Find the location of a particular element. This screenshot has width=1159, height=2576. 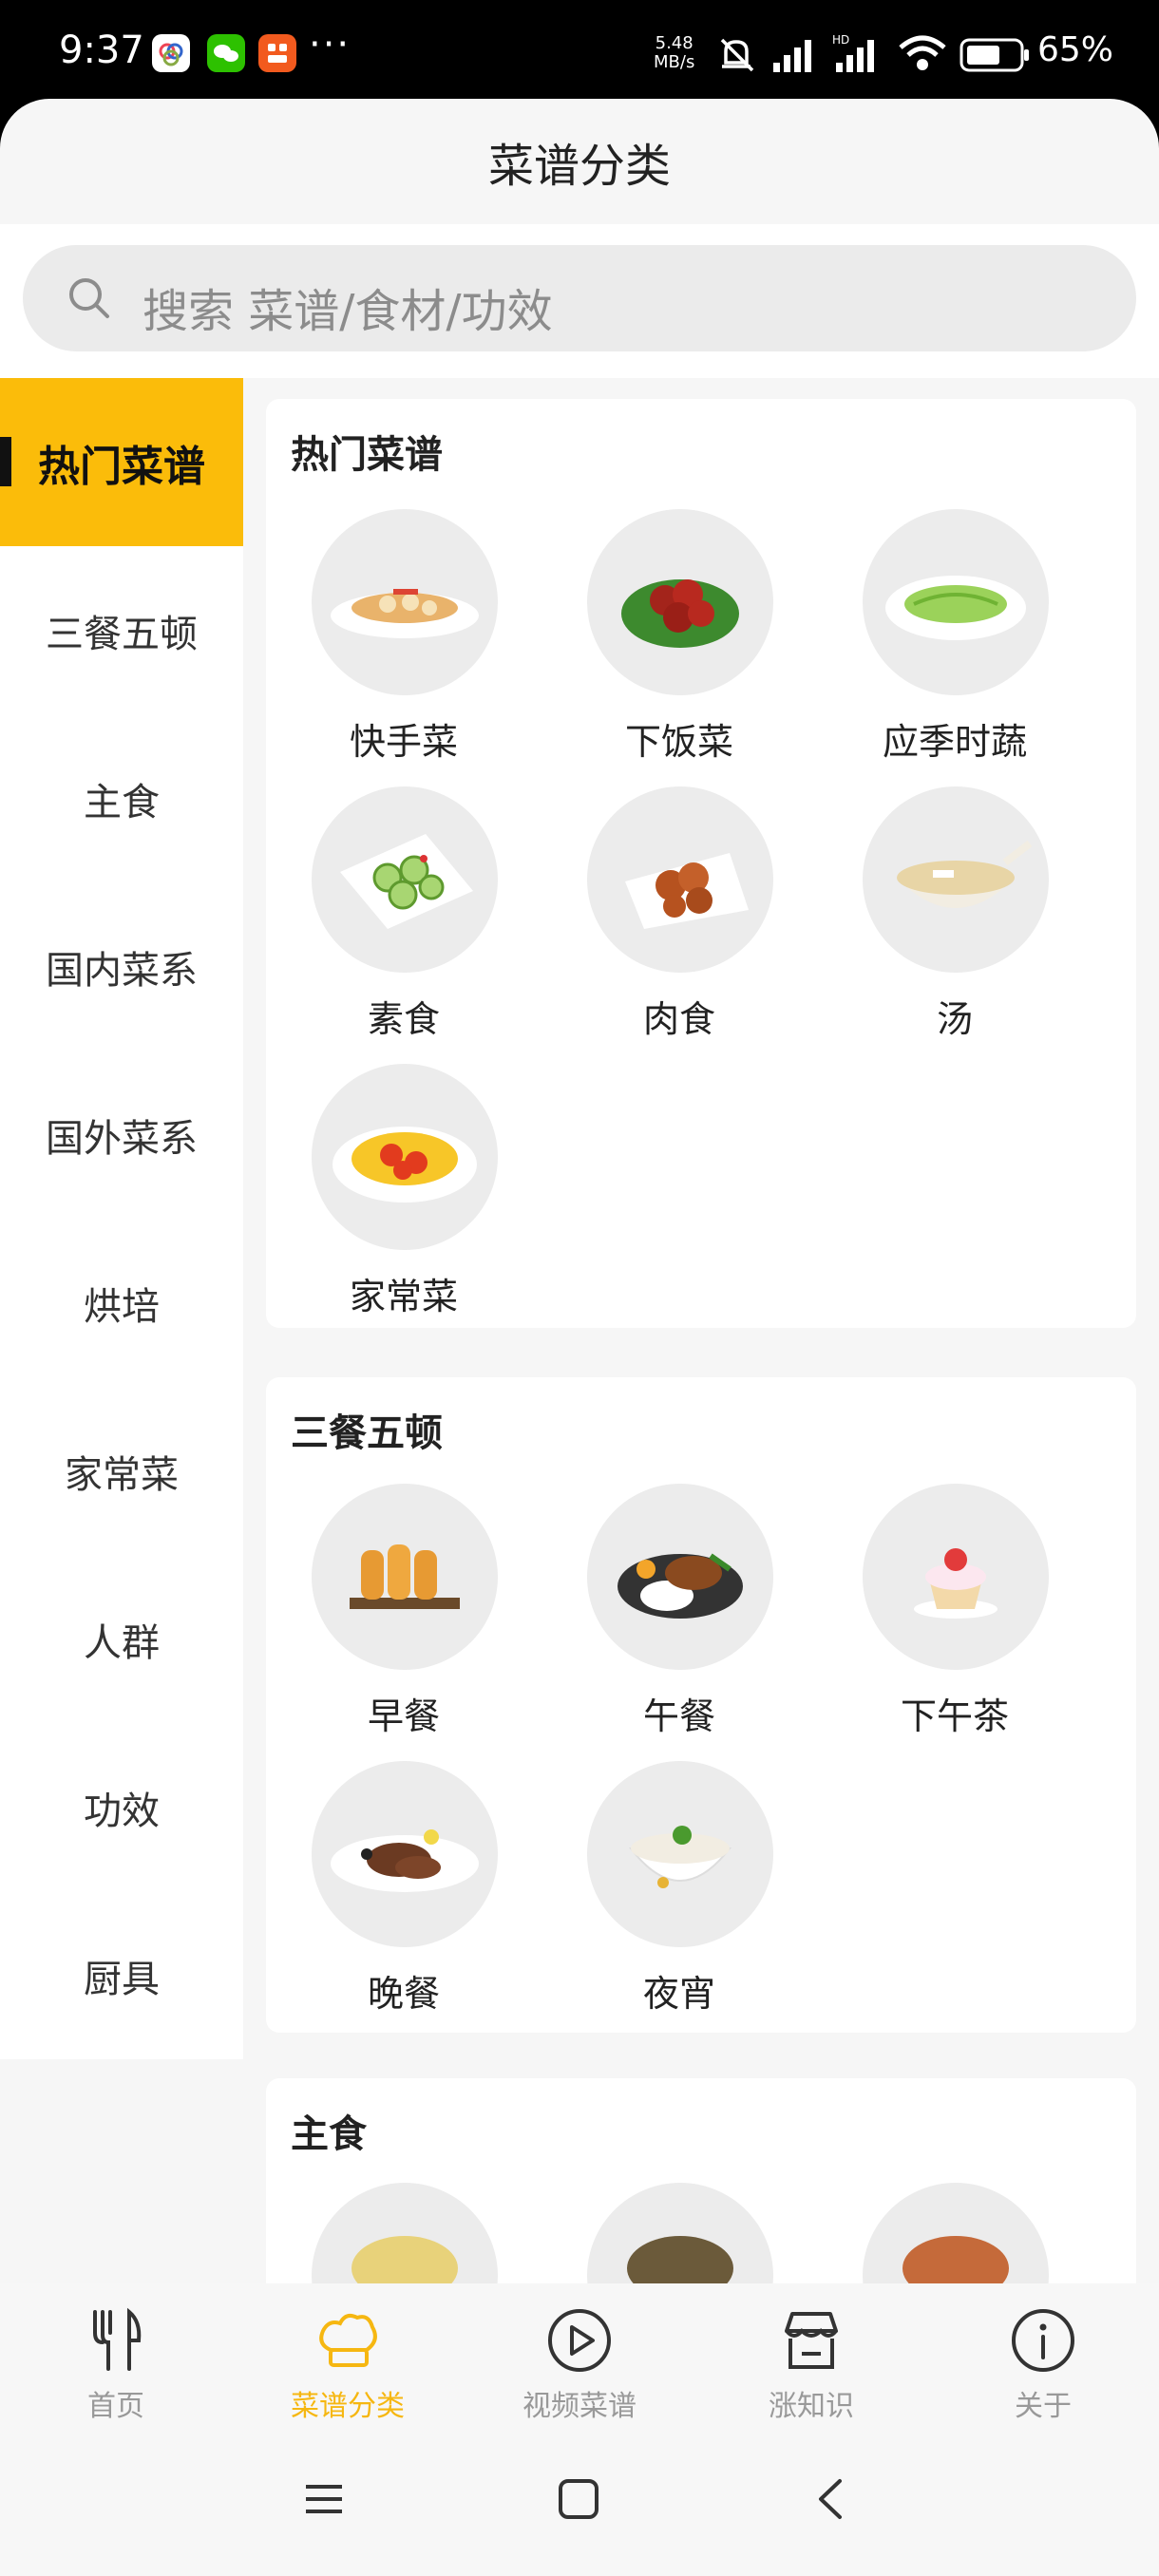

meat-dish-icon is located at coordinates (680, 879).